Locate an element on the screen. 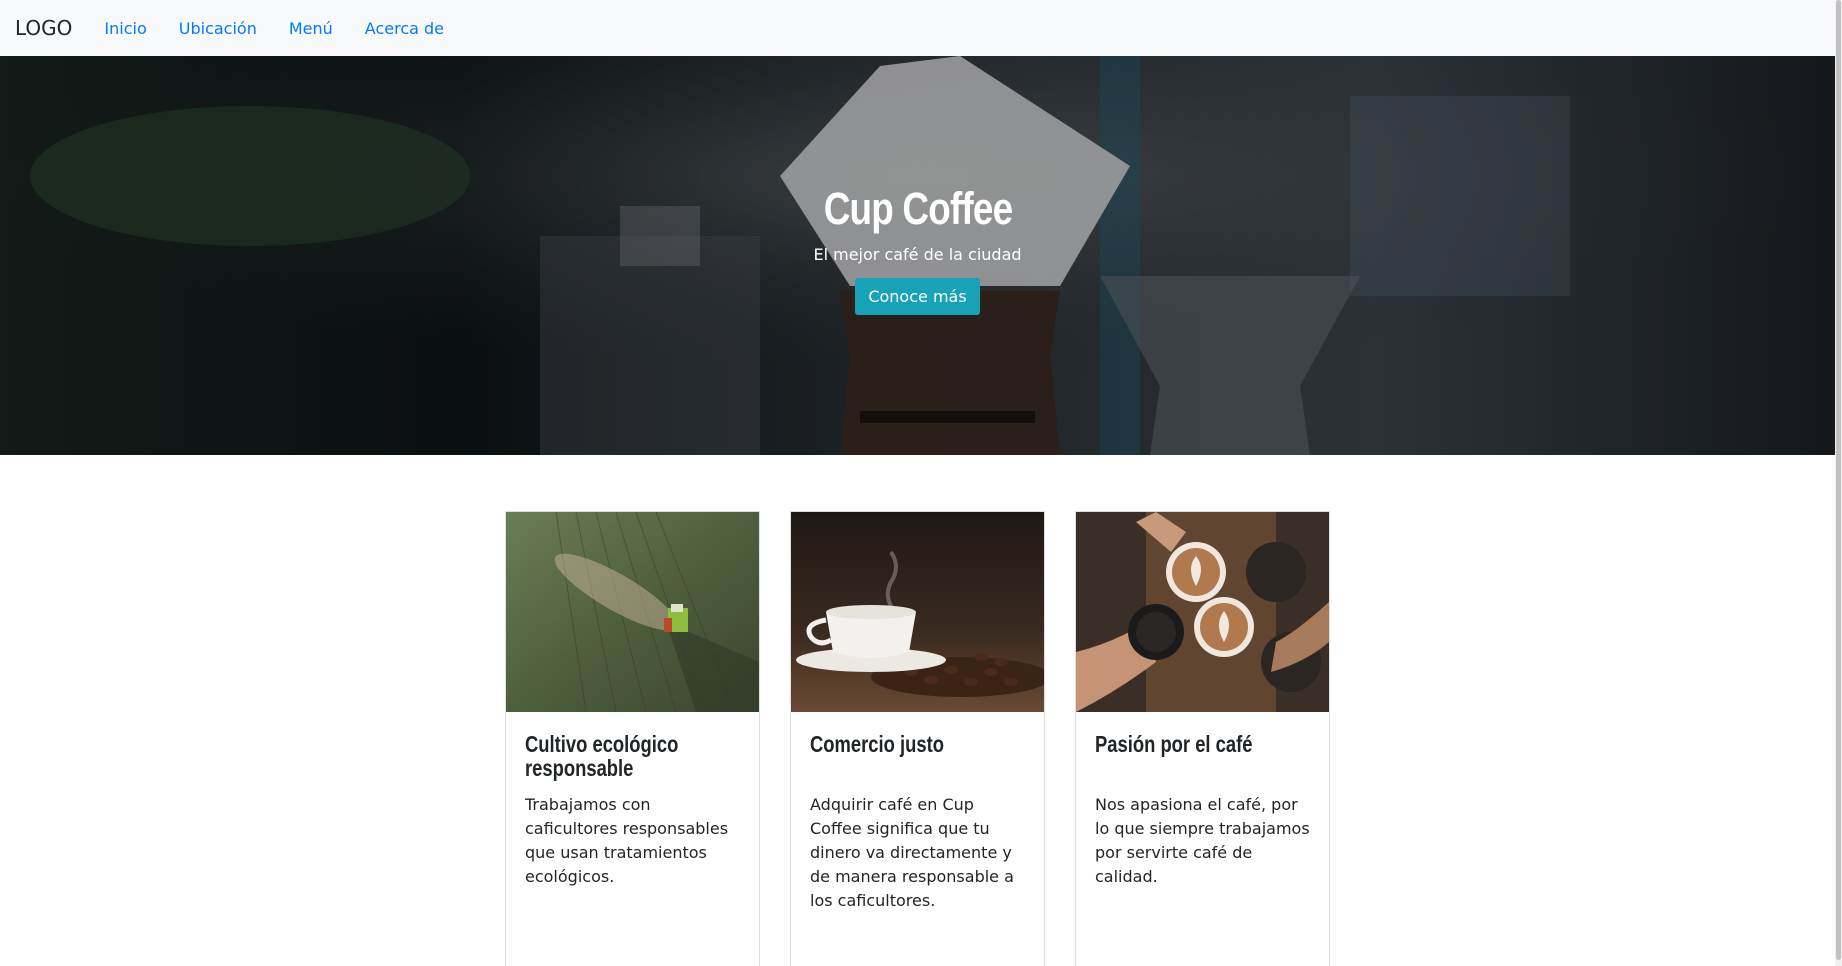 This screenshot has width=1842, height=966. latte-toast-image is located at coordinates (1202, 612).